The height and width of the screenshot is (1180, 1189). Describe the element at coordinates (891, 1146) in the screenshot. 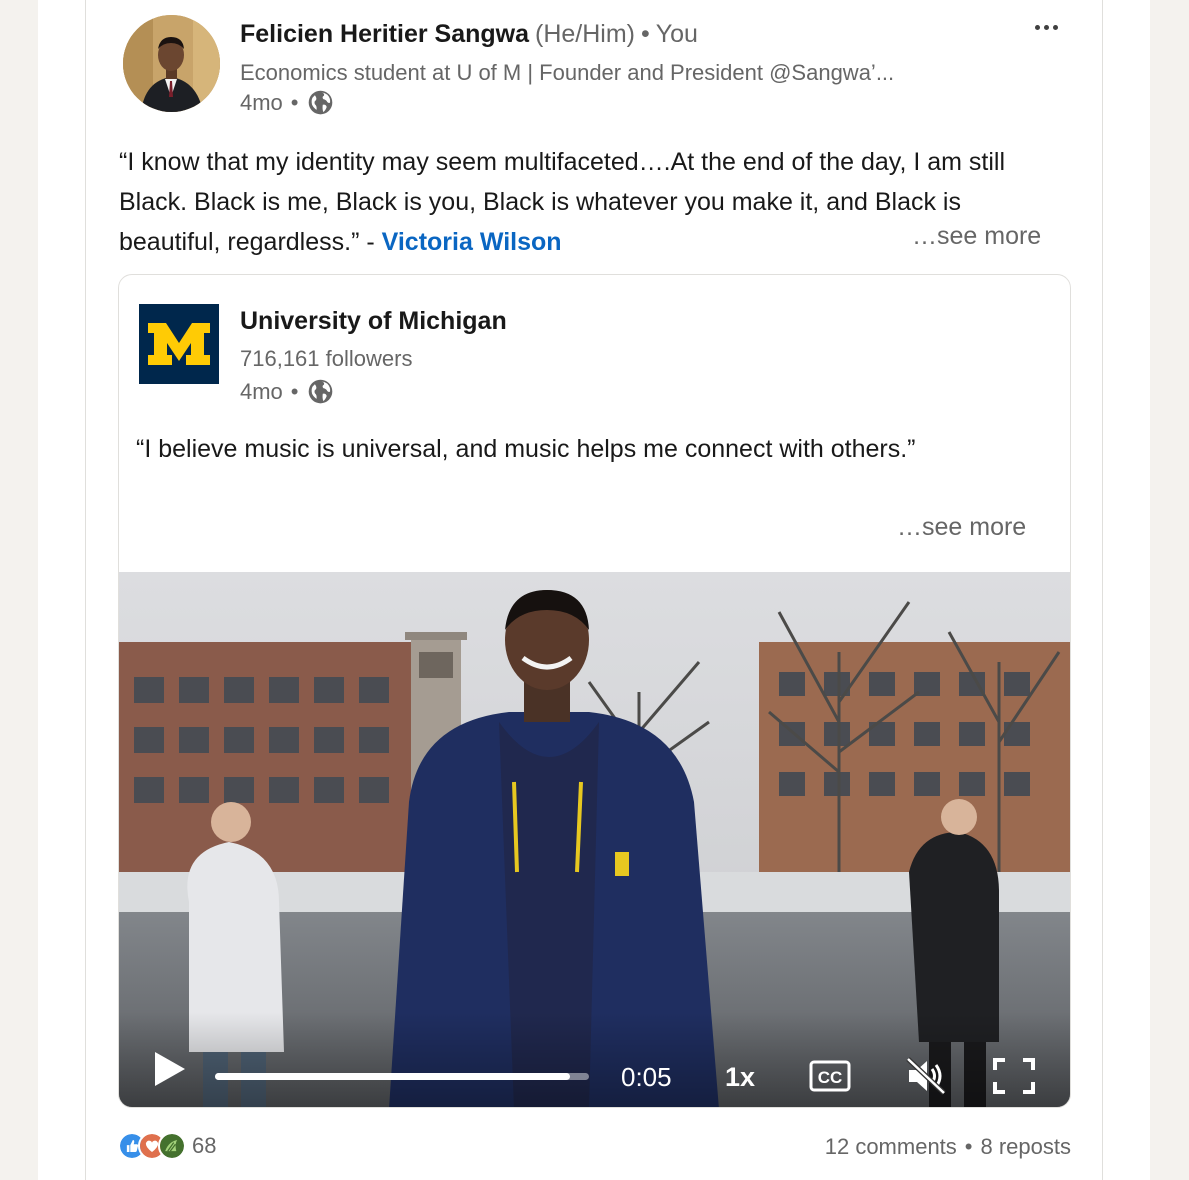

I see `comments-count-link: 12 comments` at that location.